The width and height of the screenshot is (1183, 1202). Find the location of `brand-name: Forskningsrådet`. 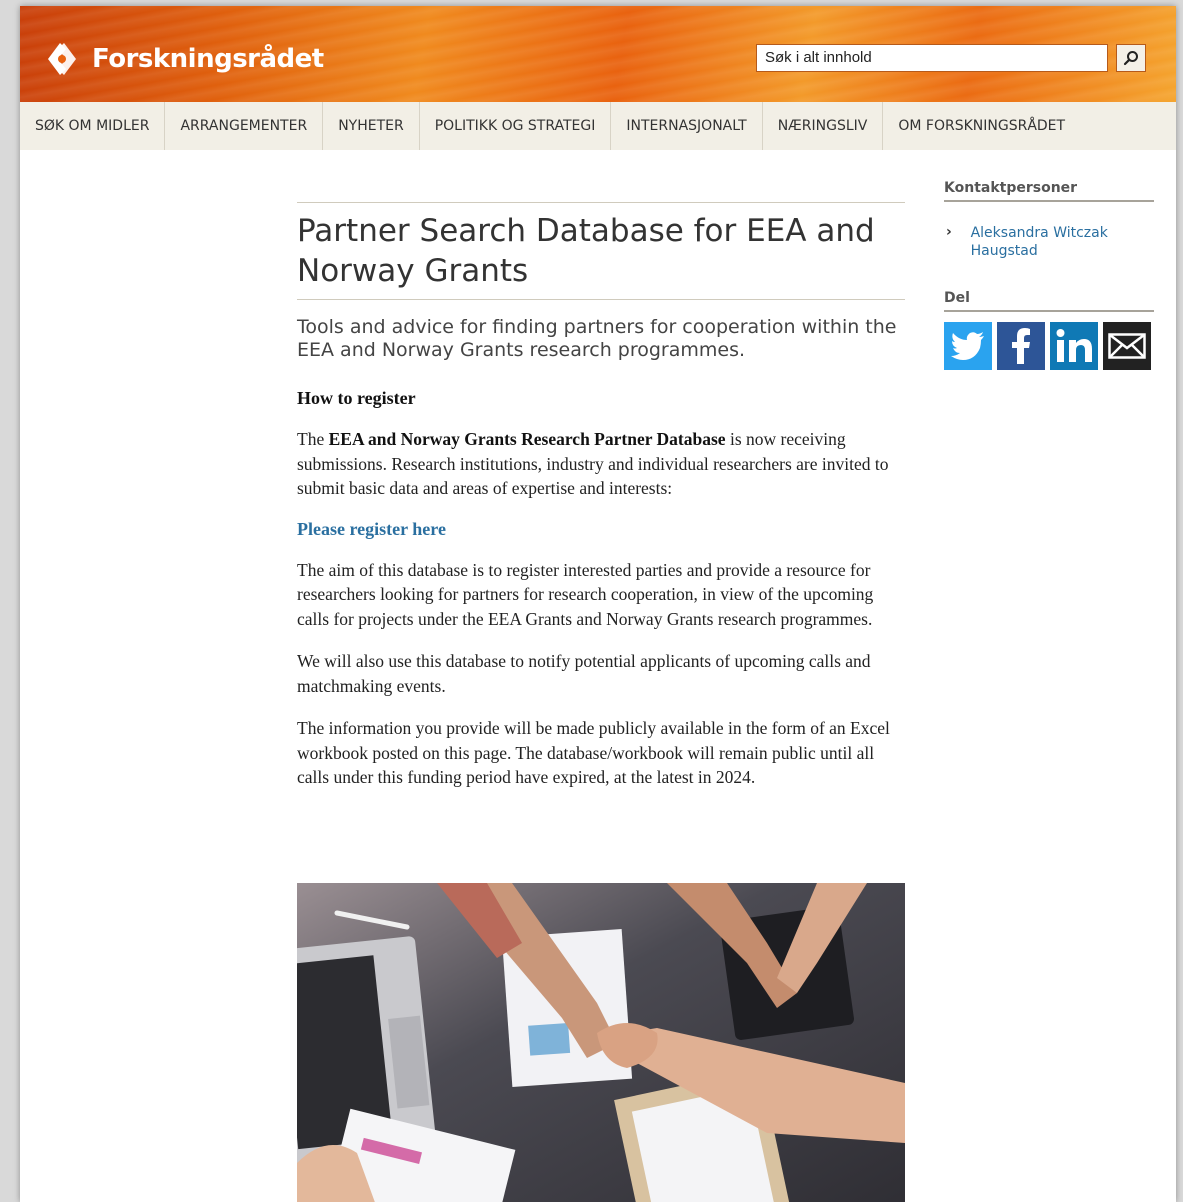

brand-name: Forskningsrådet is located at coordinates (208, 59).